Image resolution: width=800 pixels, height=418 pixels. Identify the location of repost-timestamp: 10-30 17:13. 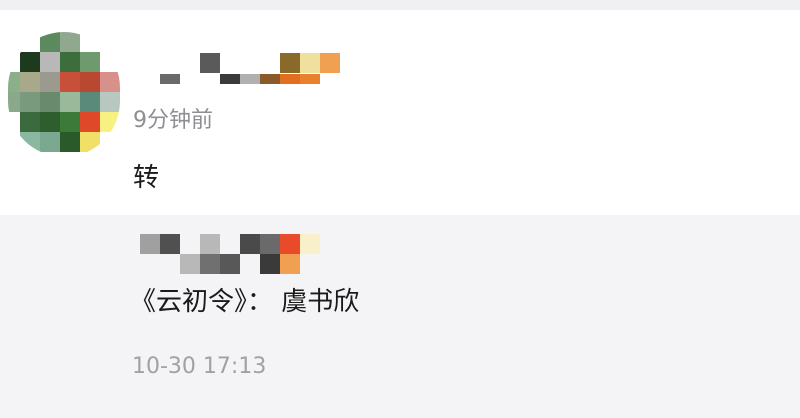
(199, 366).